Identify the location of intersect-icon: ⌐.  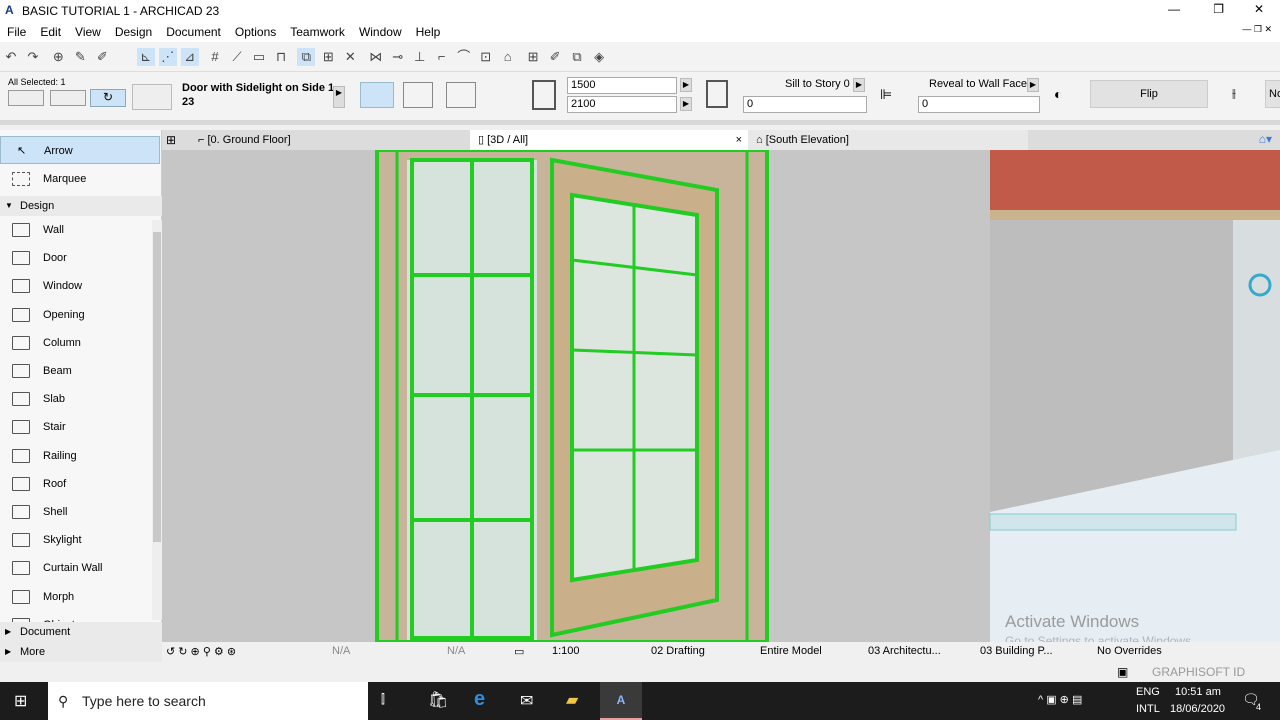
(442, 57).